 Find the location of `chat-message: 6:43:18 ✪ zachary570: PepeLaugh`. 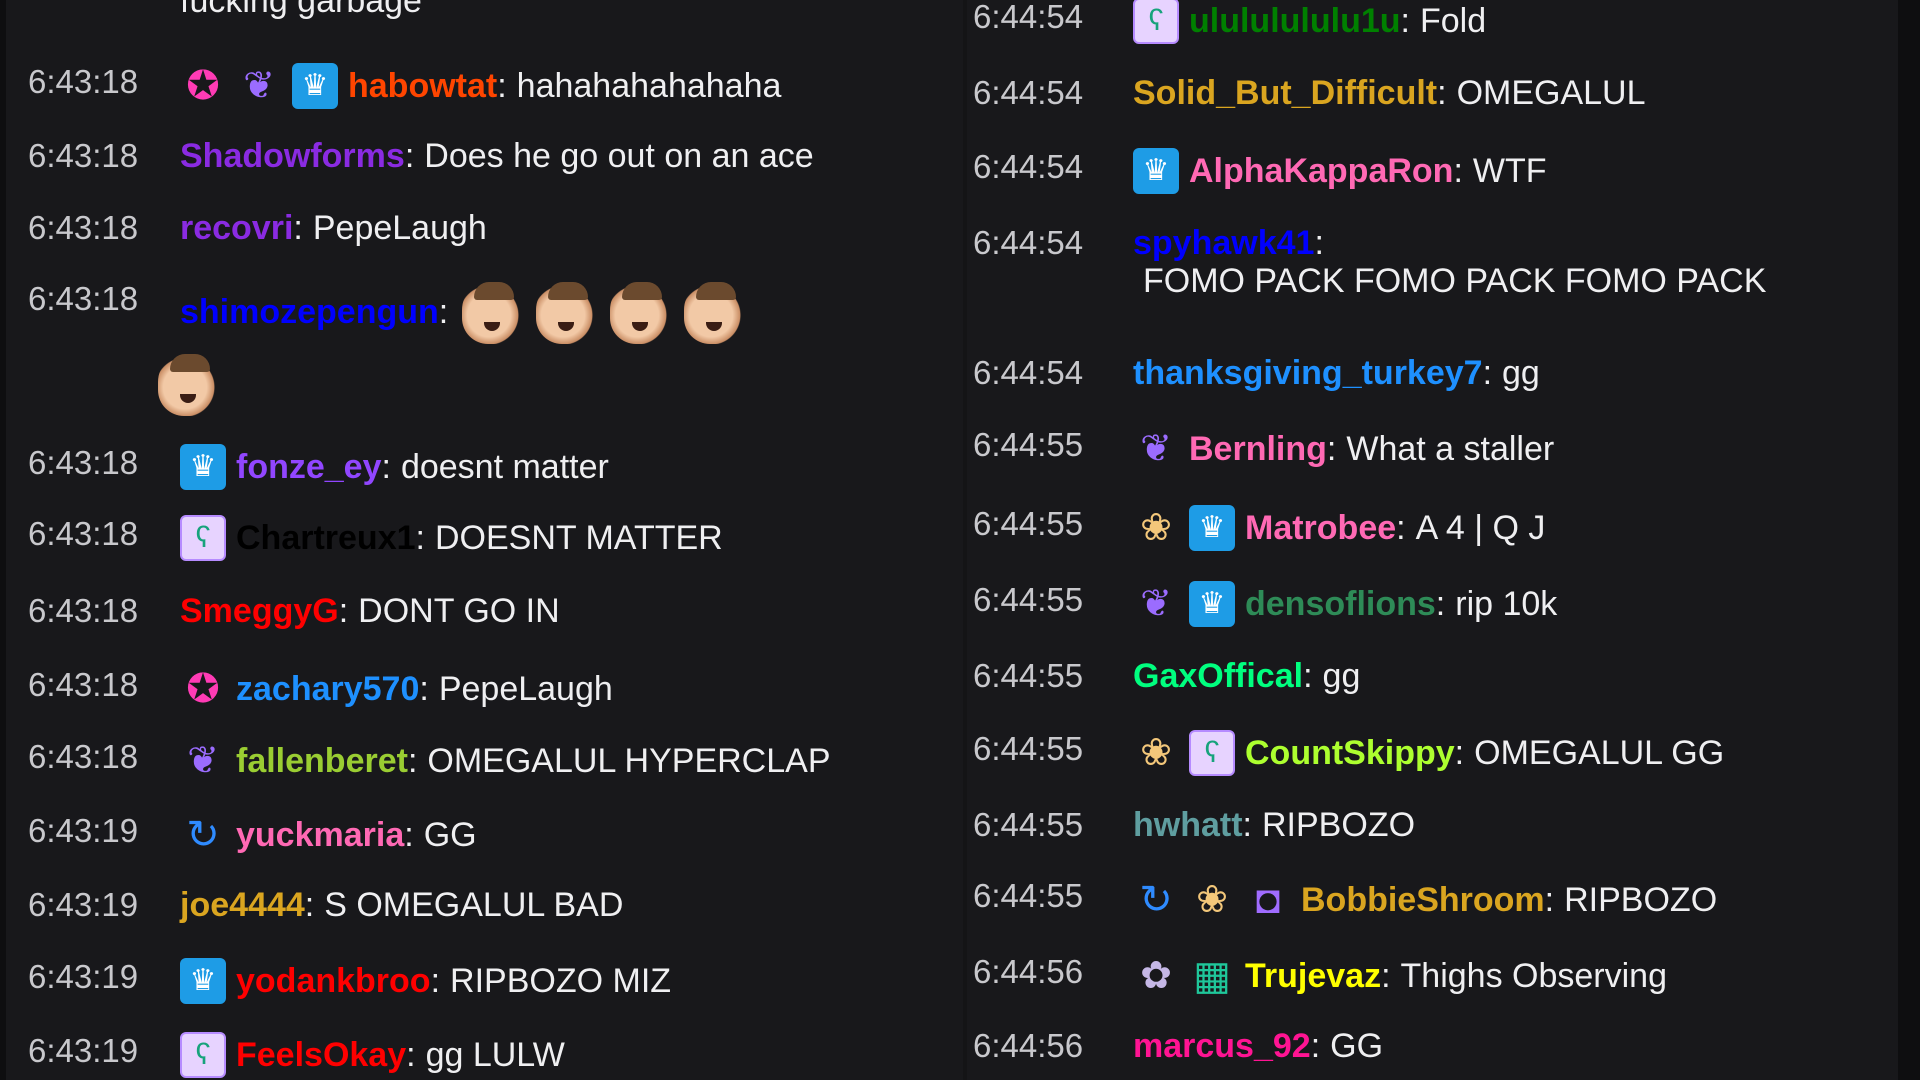

chat-message: 6:43:18 ✪ zachary570: PepeLaugh is located at coordinates (484, 689).